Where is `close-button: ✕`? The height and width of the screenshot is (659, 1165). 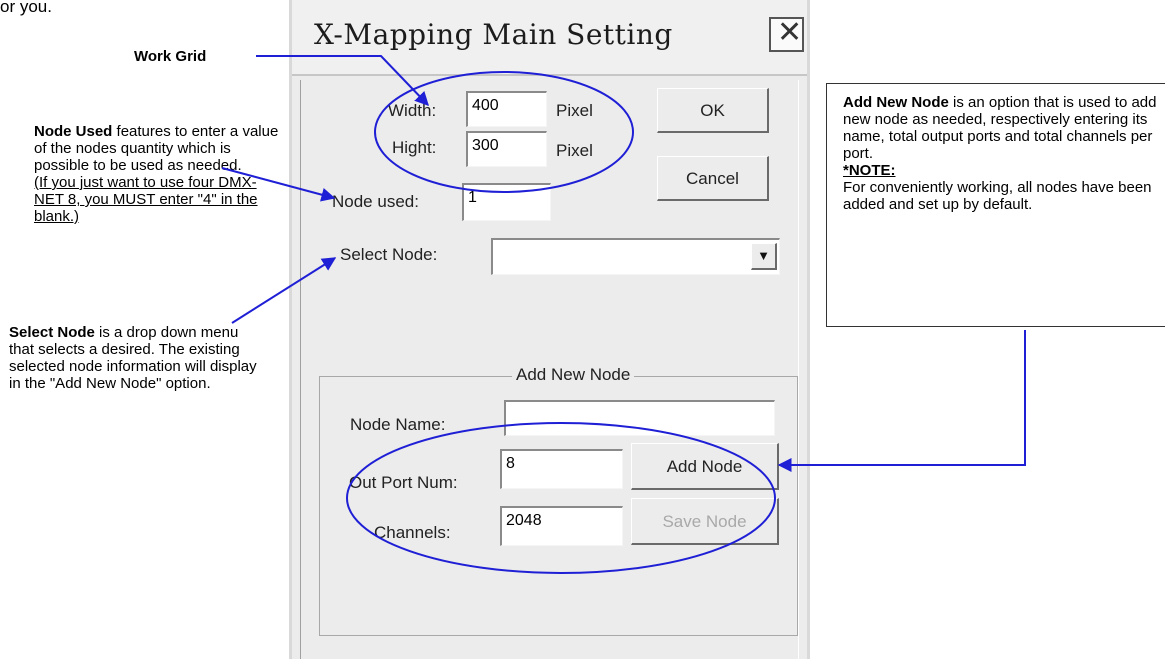 close-button: ✕ is located at coordinates (786, 34).